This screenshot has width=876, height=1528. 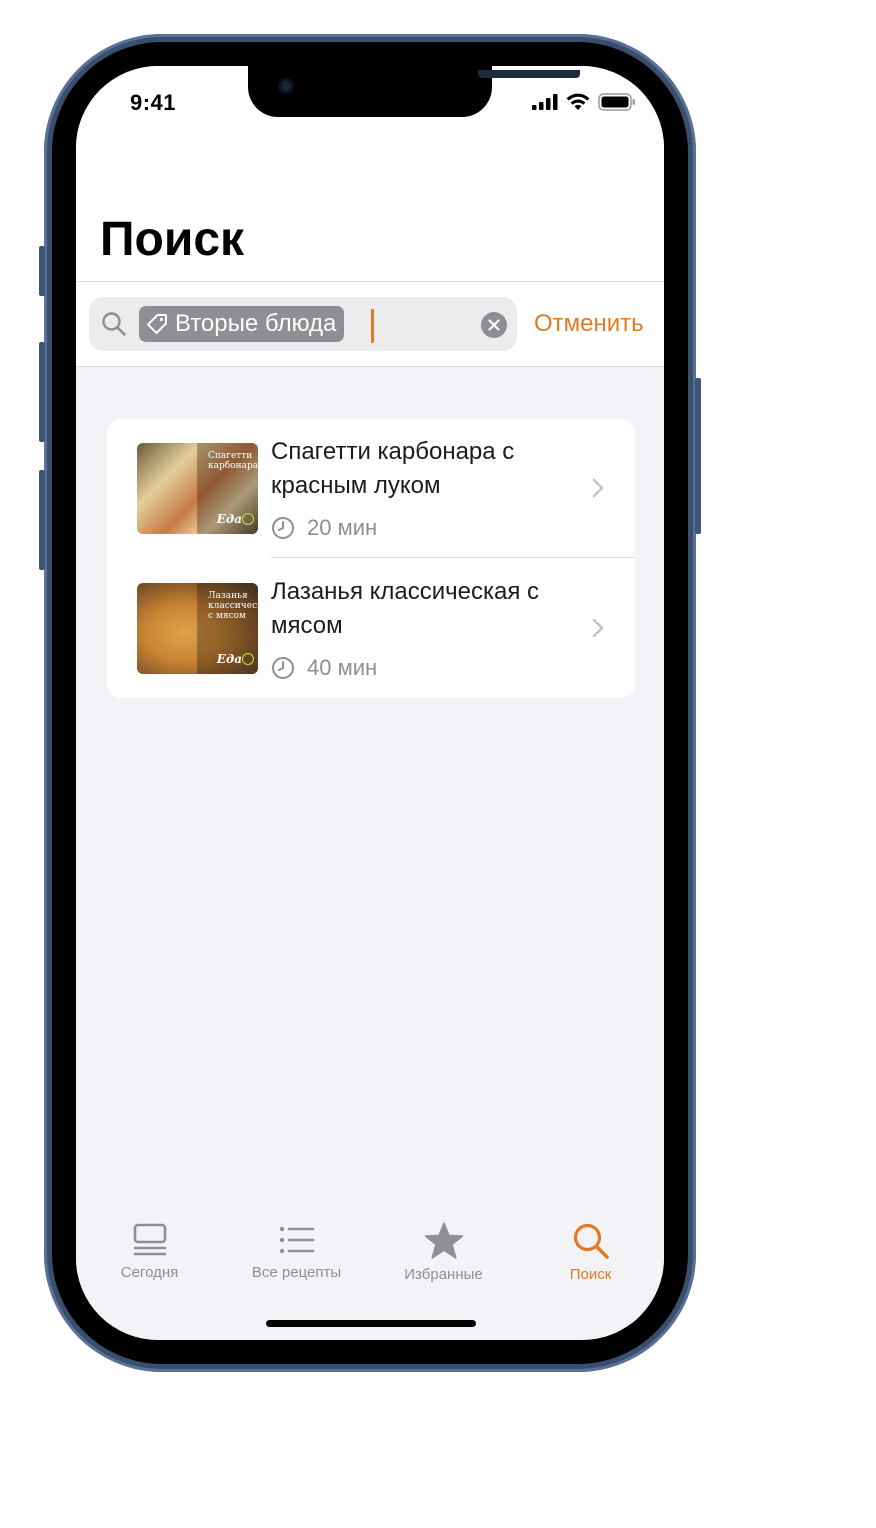 I want to click on recipe-title: Лазанья классическая с мясом, so click(x=405, y=608).